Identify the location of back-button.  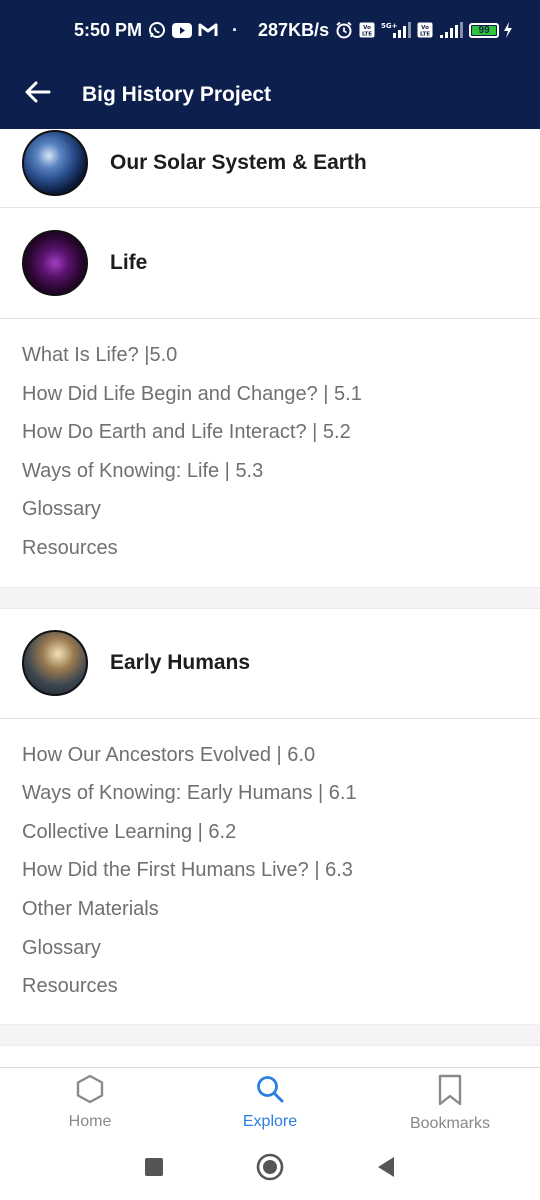
(38, 95).